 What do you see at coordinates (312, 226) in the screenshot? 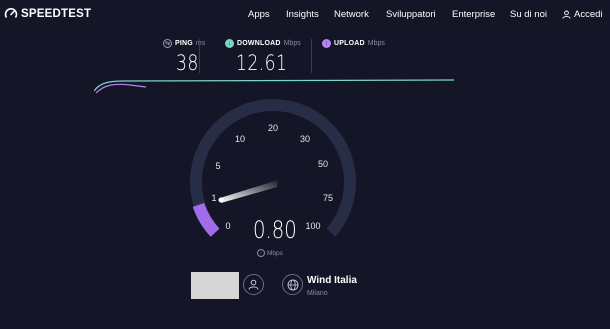
I see `gauge-tick-100: 100` at bounding box center [312, 226].